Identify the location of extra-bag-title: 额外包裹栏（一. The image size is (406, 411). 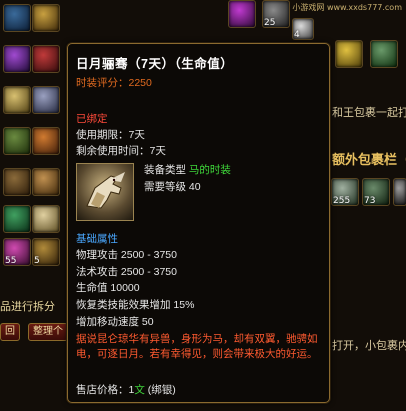
(369, 160).